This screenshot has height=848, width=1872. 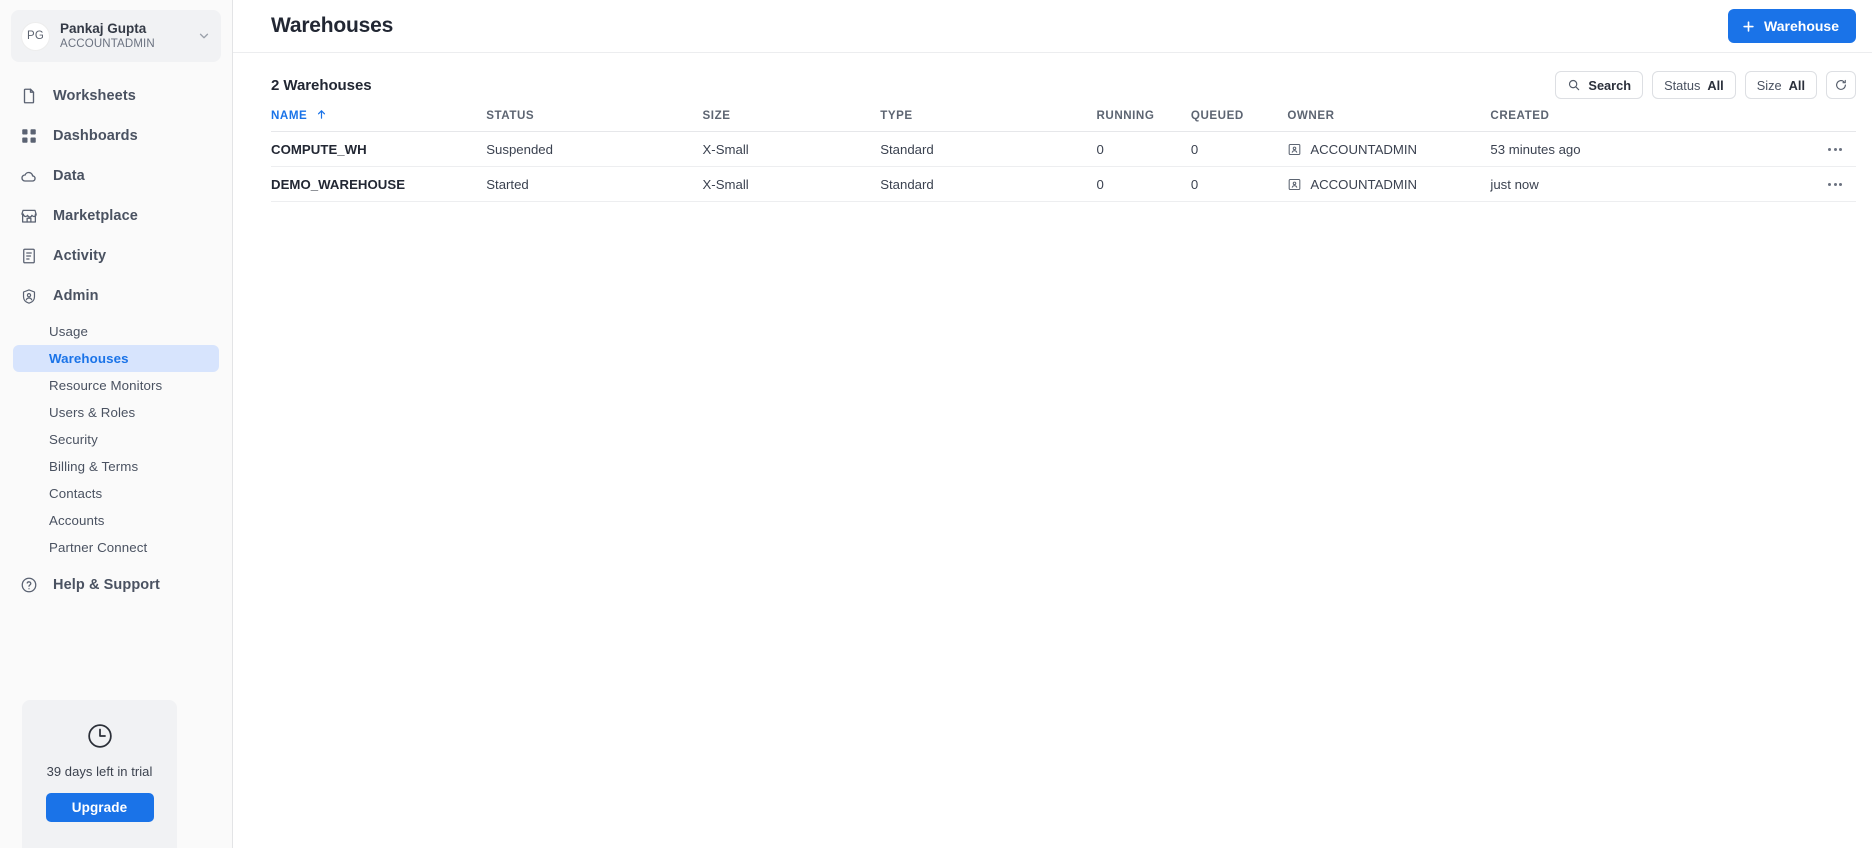 I want to click on sidebar-item-label: Activity, so click(x=80, y=256).